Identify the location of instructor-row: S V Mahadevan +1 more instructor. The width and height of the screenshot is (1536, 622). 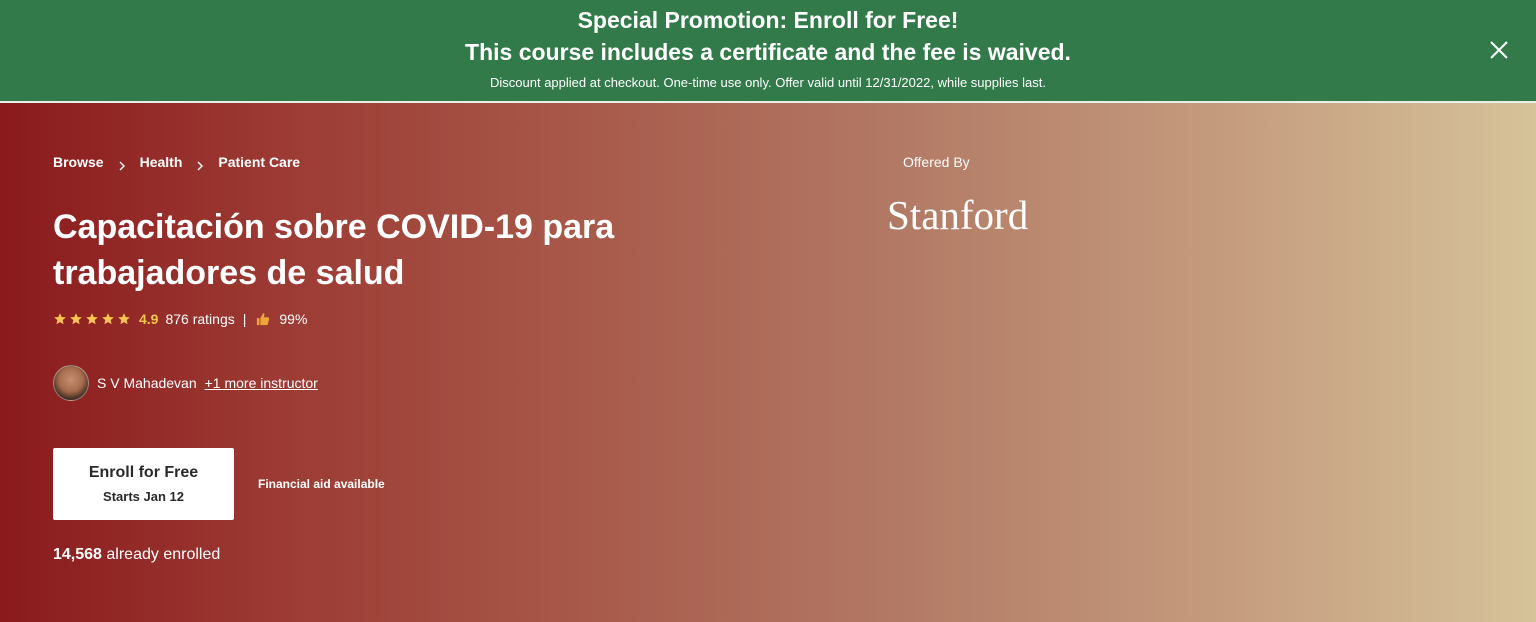
(185, 383).